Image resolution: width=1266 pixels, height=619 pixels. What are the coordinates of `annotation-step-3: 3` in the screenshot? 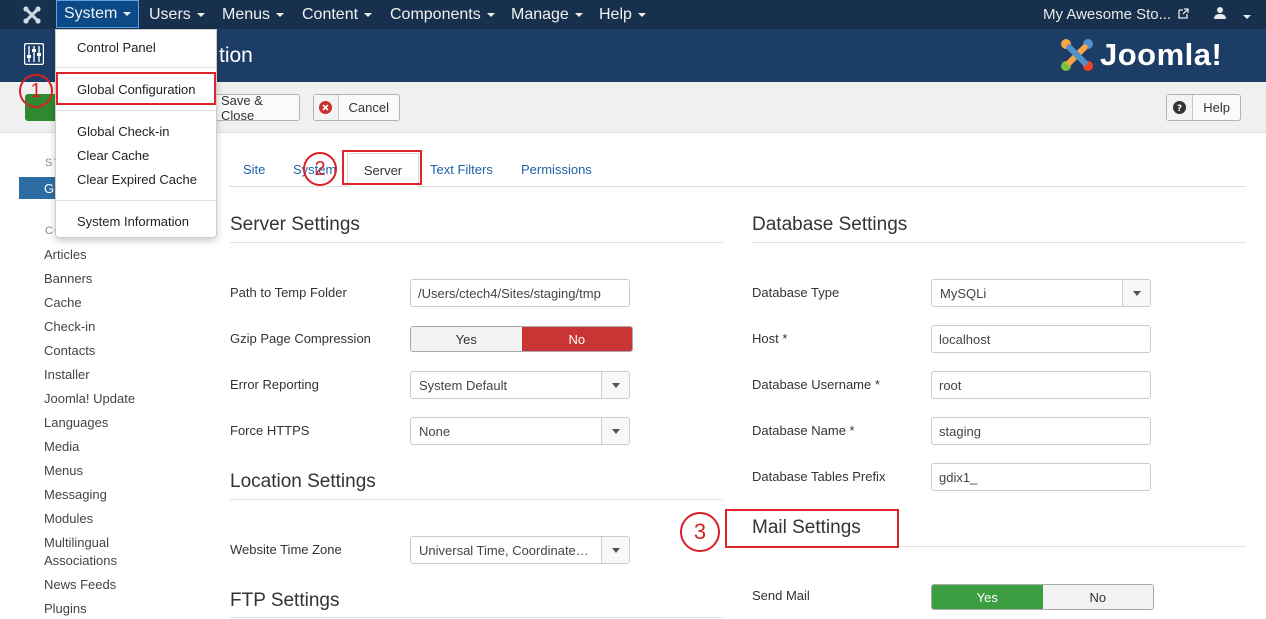 It's located at (700, 532).